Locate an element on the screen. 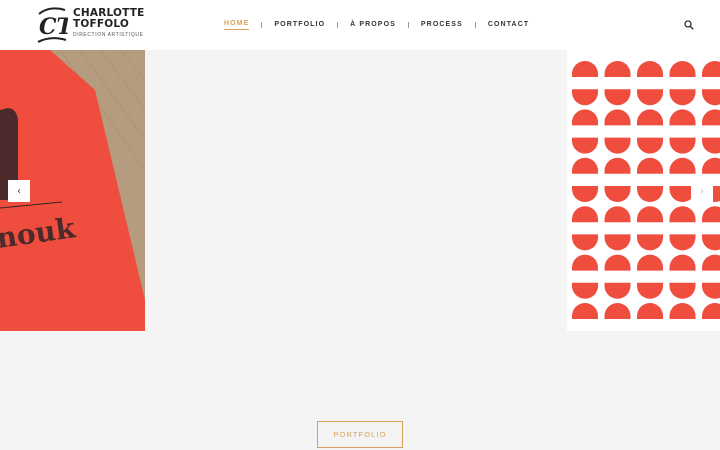  brand-tagline: DIRECTION ARTISTIQUE is located at coordinates (108, 35).